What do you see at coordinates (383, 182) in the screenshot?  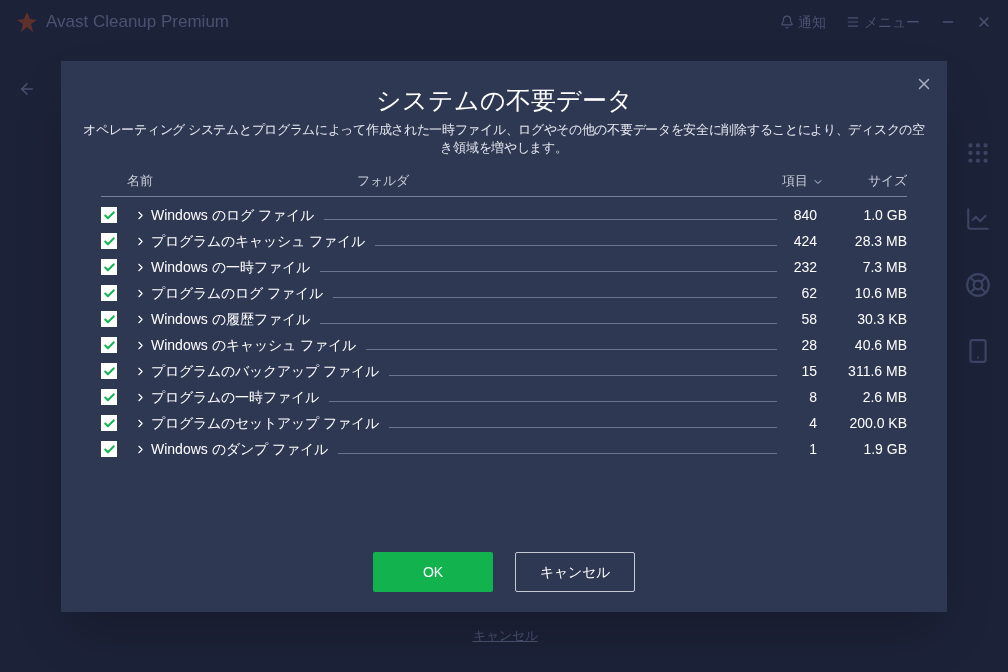 I see `folder-column-header: フォルダ` at bounding box center [383, 182].